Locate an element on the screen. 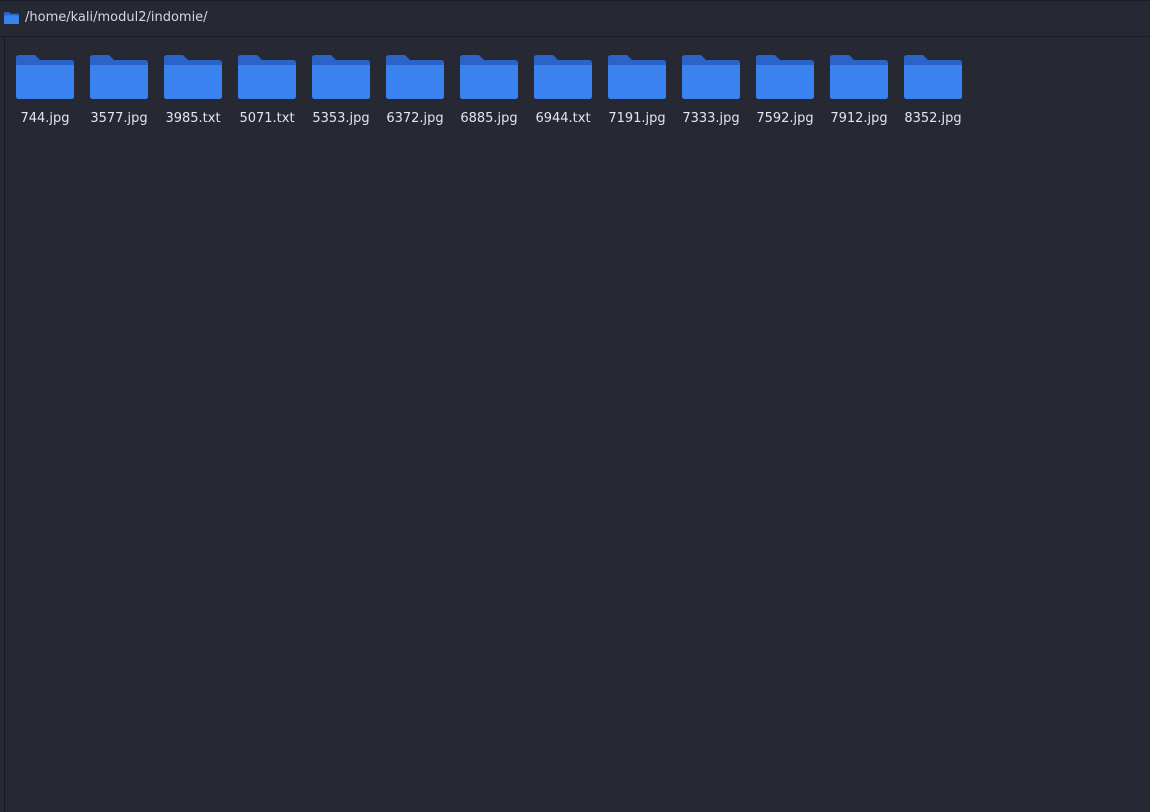 This screenshot has width=1150, height=812. file-item-label: 5353.jpg is located at coordinates (341, 118).